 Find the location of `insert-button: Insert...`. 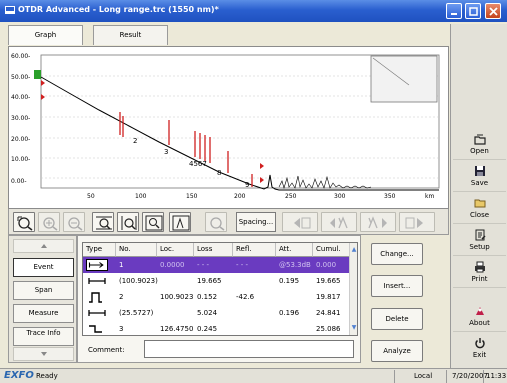

insert-button: Insert... is located at coordinates (397, 286).